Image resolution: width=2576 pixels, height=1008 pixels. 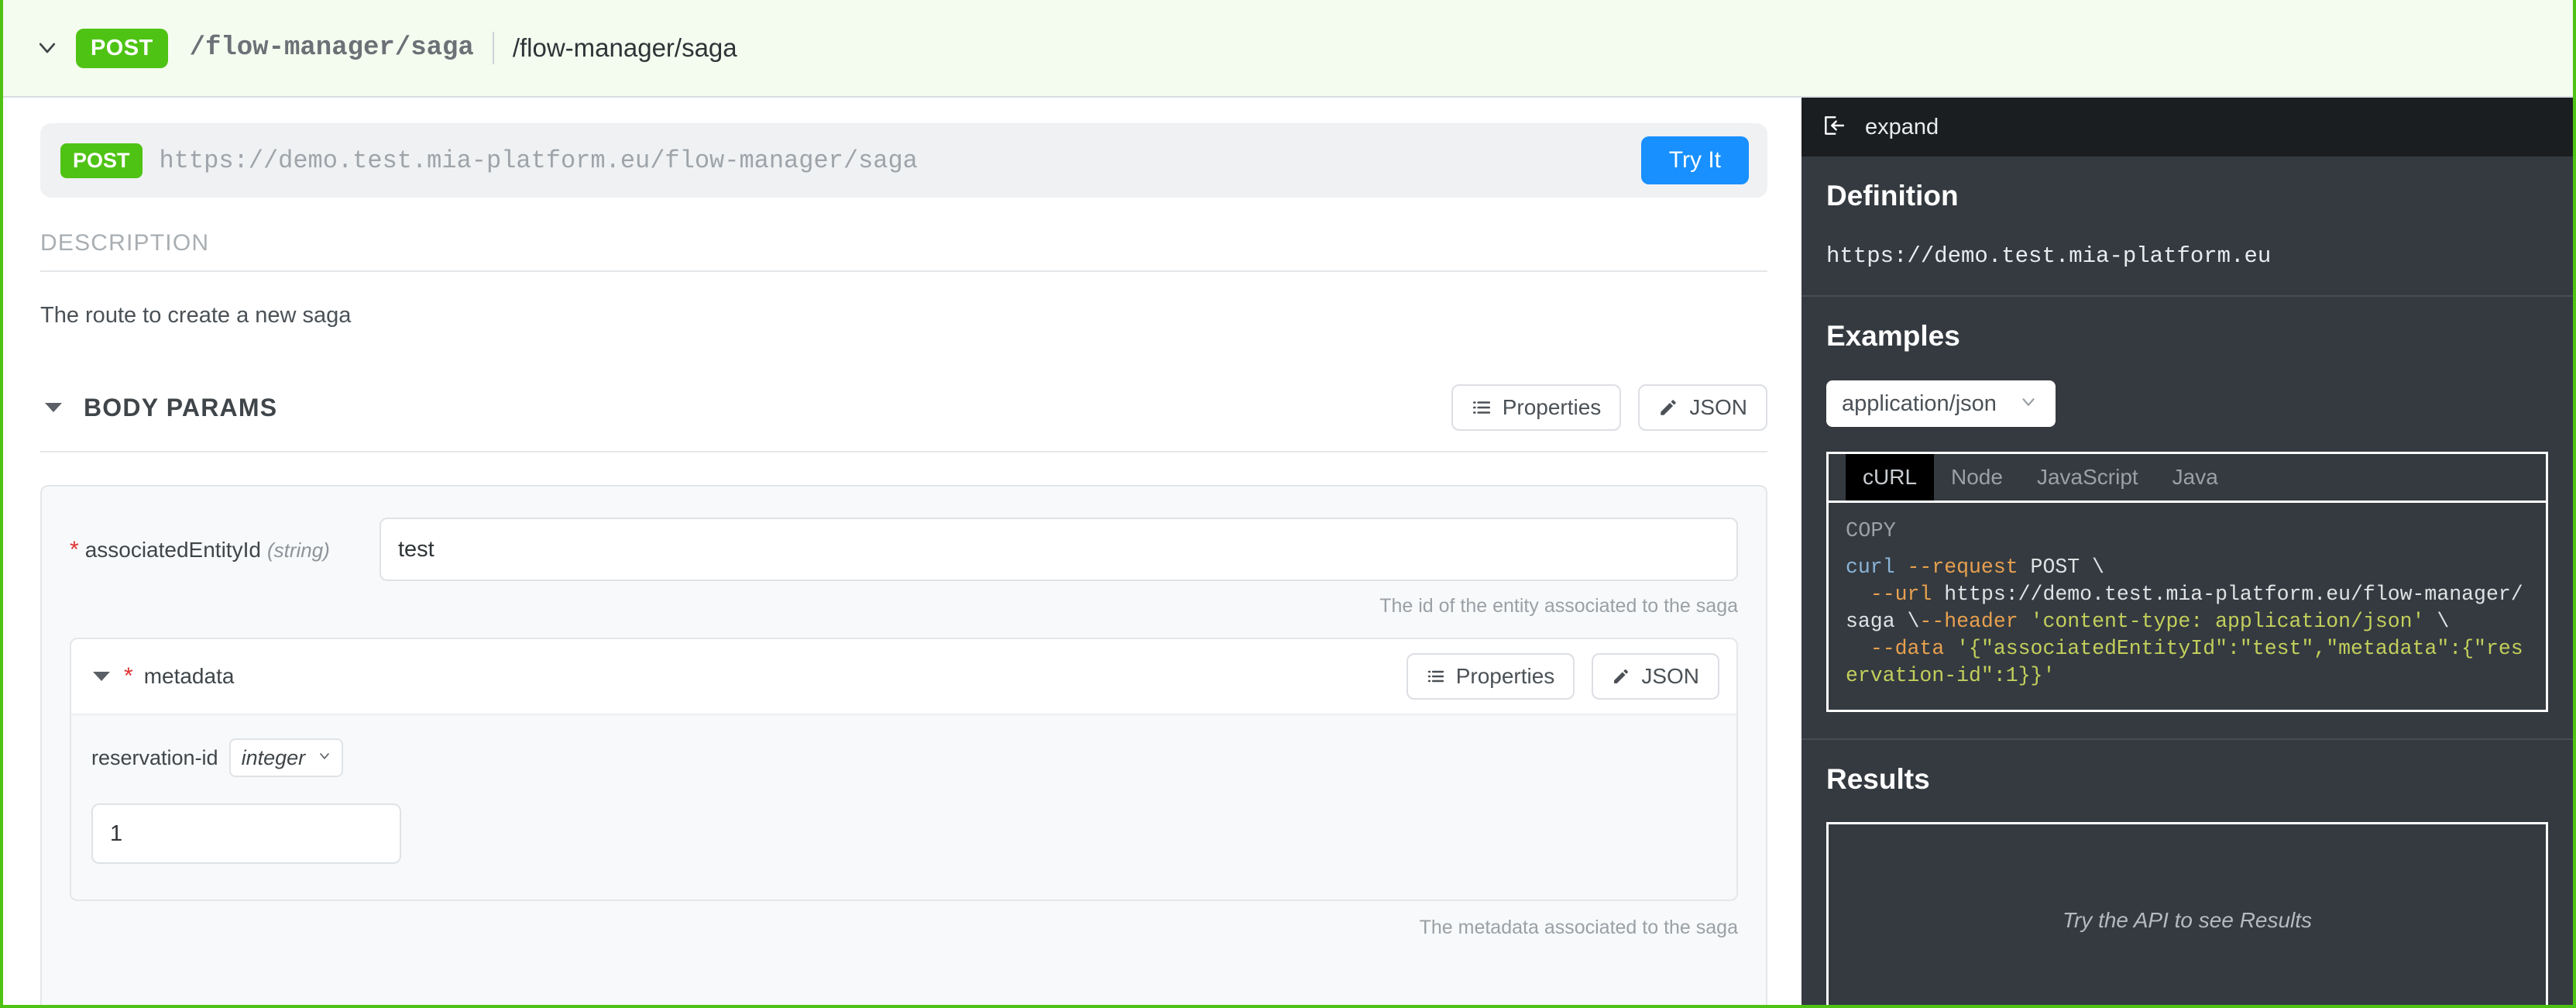 What do you see at coordinates (298, 550) in the screenshot?
I see `param-type: (string)` at bounding box center [298, 550].